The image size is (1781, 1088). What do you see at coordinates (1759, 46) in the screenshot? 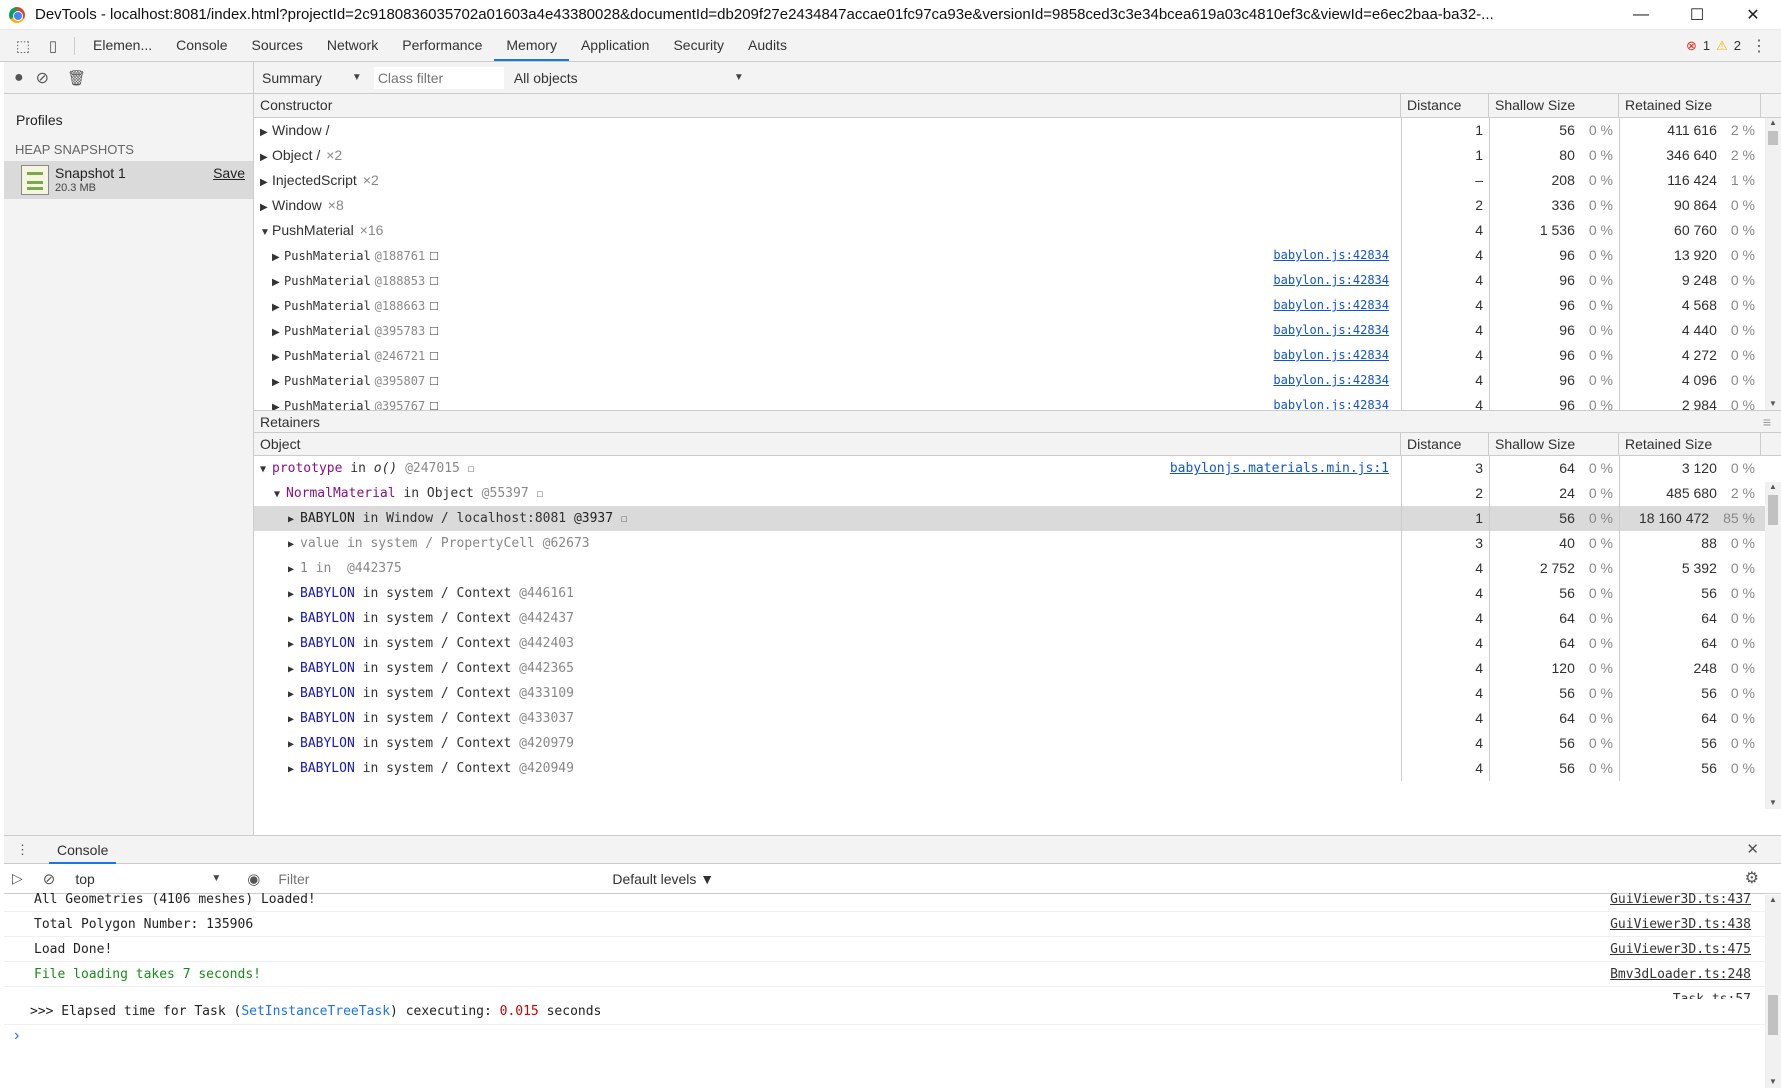
I see `more-options-icon: ⋮` at bounding box center [1759, 46].